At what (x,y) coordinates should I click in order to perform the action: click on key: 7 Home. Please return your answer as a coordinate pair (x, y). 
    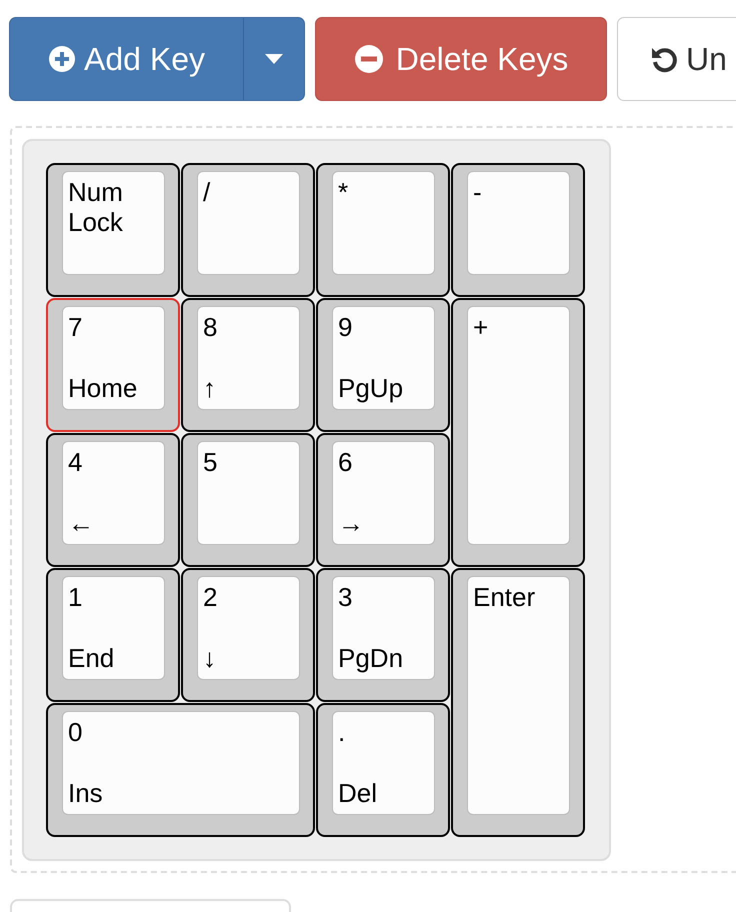
    Looking at the image, I should click on (113, 365).